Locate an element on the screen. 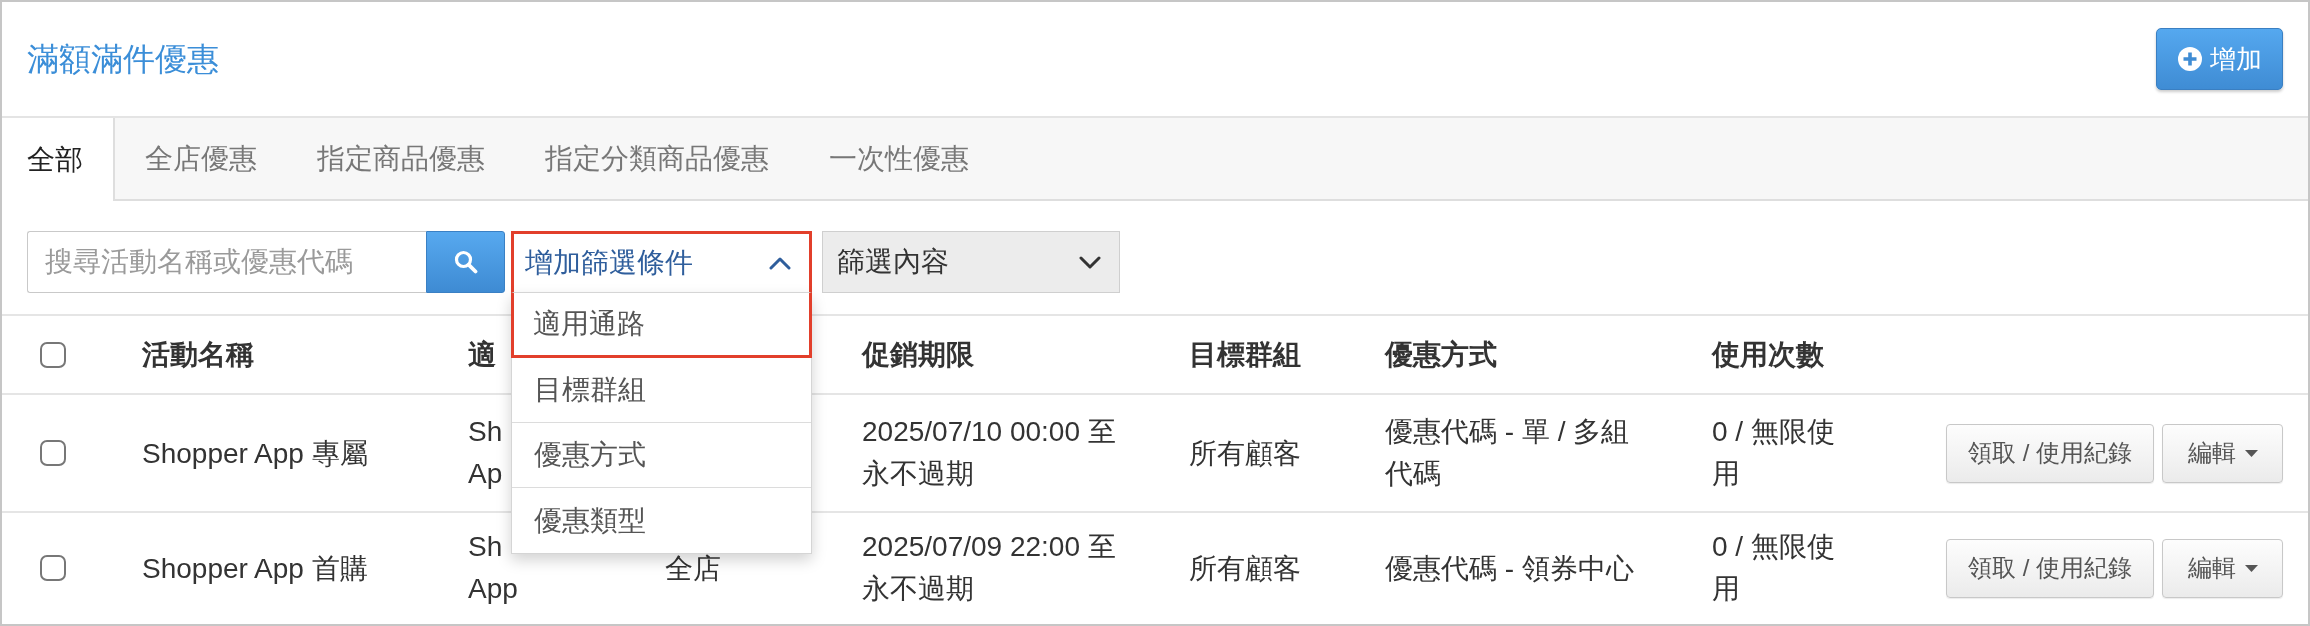  menu-item: 優惠類型 is located at coordinates (661, 520).